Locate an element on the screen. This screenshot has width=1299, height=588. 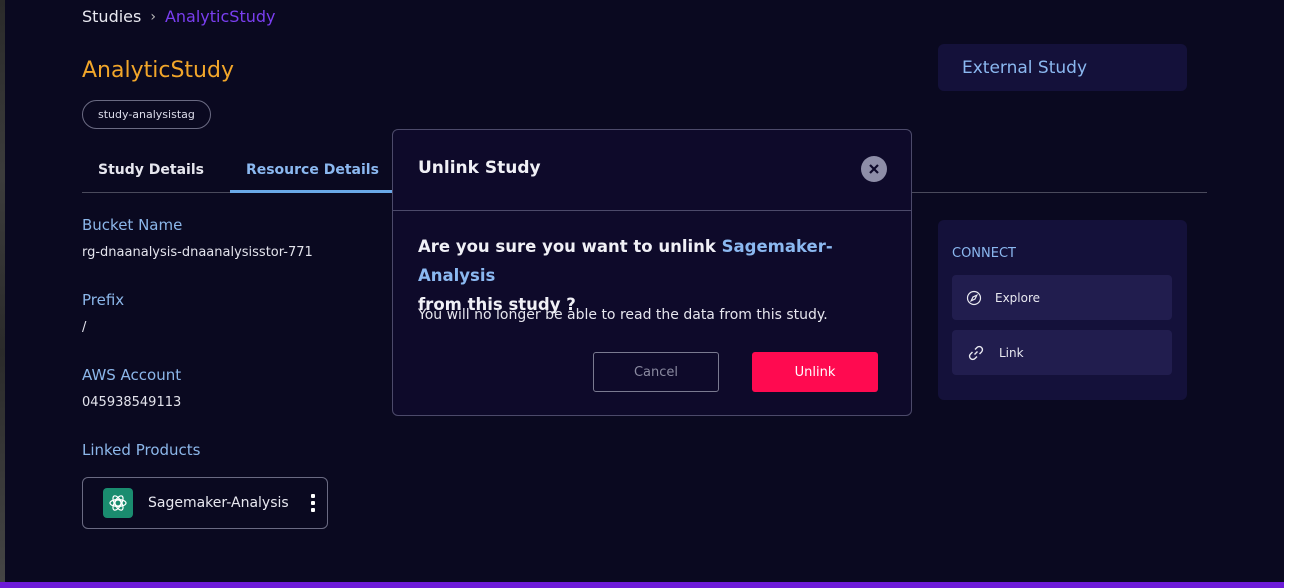
connect-panel: CONNECT Explore Link is located at coordinates (1062, 310).